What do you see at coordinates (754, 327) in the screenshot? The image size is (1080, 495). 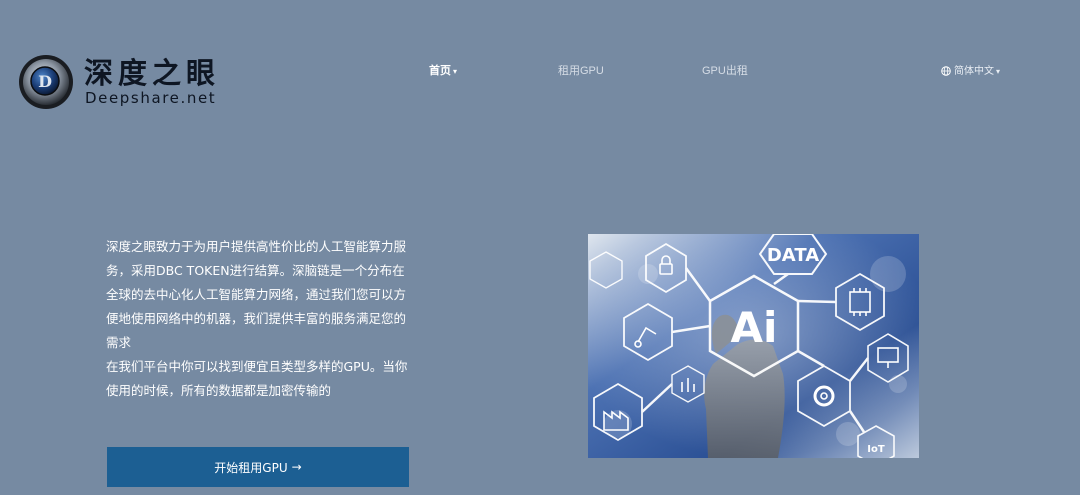 I see `ai-text: Ai` at bounding box center [754, 327].